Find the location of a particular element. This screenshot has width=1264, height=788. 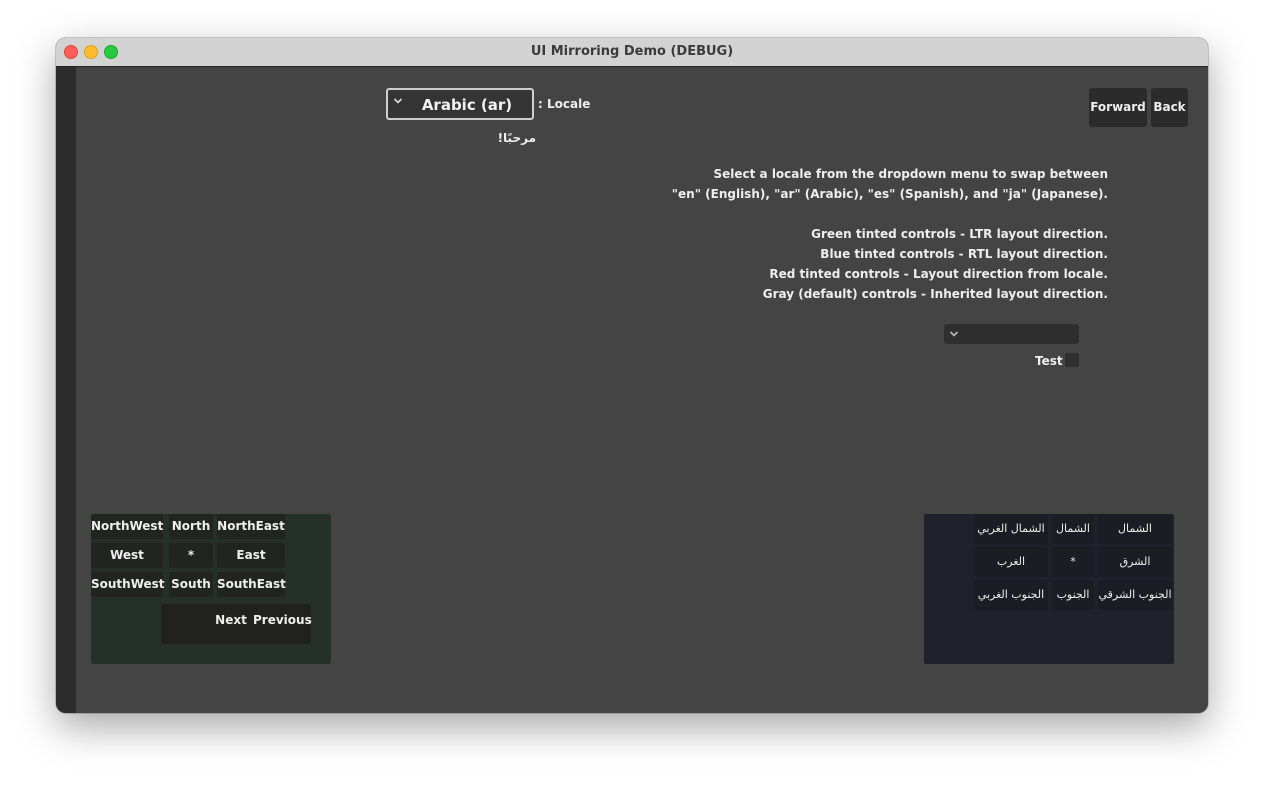

rtl-southeast-button: الجنوب الشرقي is located at coordinates (1135, 595).